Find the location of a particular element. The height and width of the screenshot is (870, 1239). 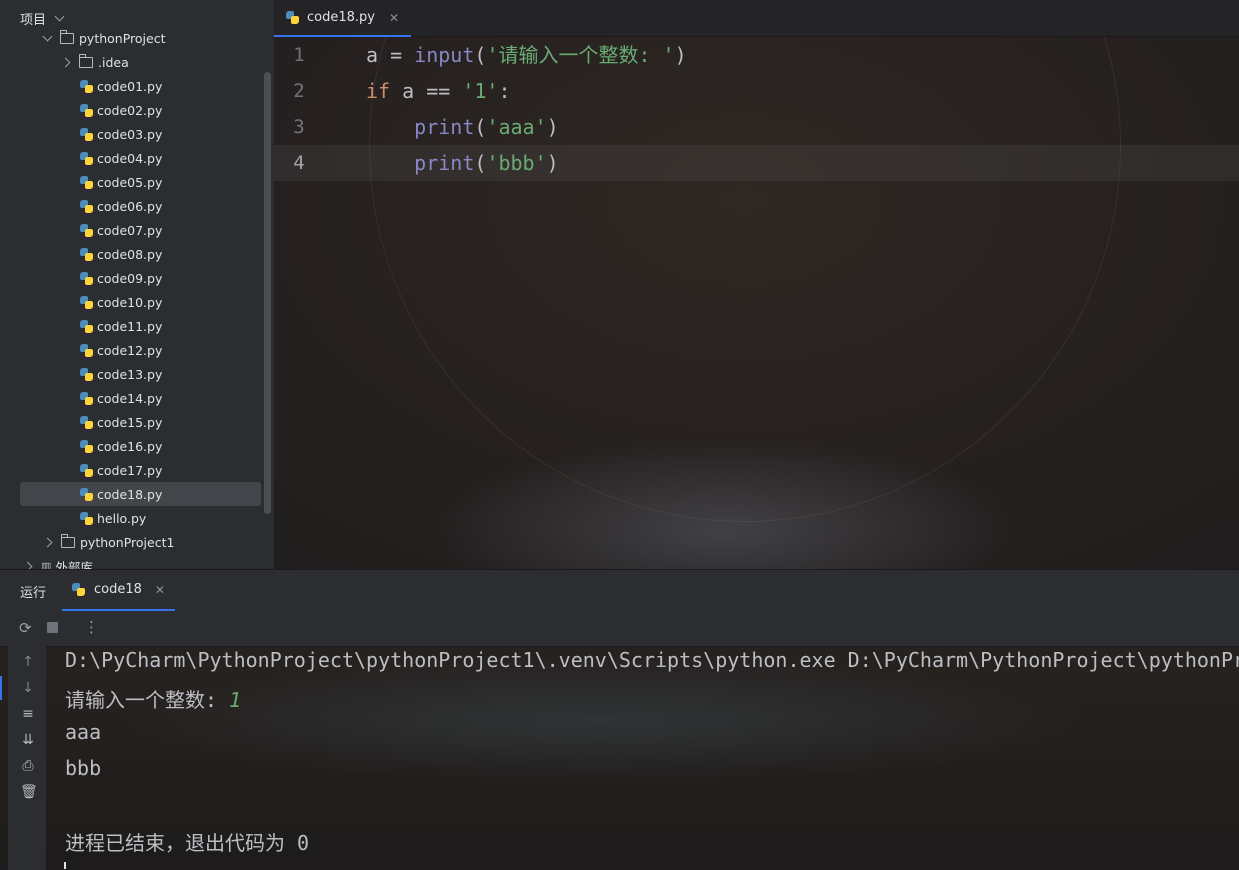

trash-icon: 🗑 is located at coordinates (29, 792).